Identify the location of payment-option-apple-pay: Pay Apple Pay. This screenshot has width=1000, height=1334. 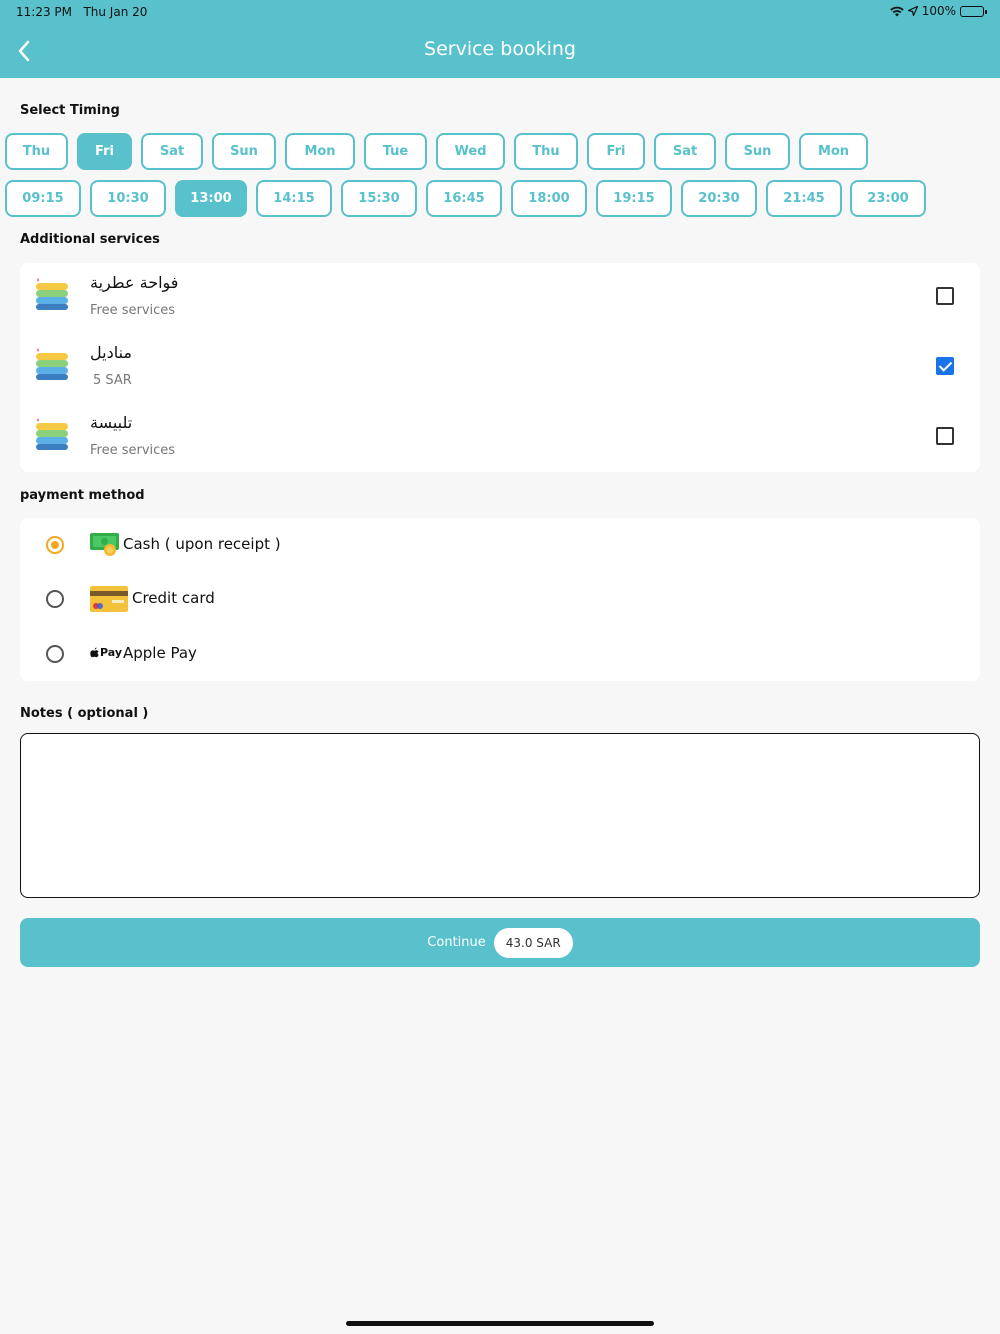
(500, 654).